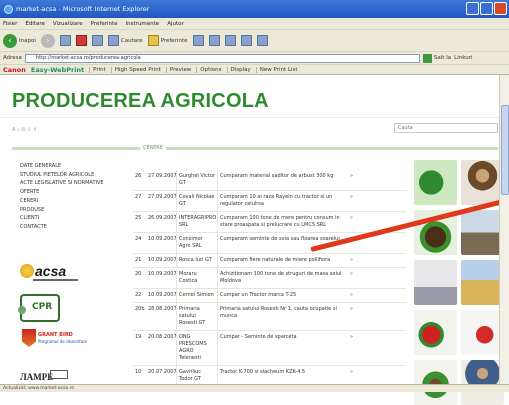 The height and width of the screenshot is (405, 509). What do you see at coordinates (282, 376) in the screenshot?
I see `row-text: Tractor K-700 si slacheum KZK-4.5` at bounding box center [282, 376].